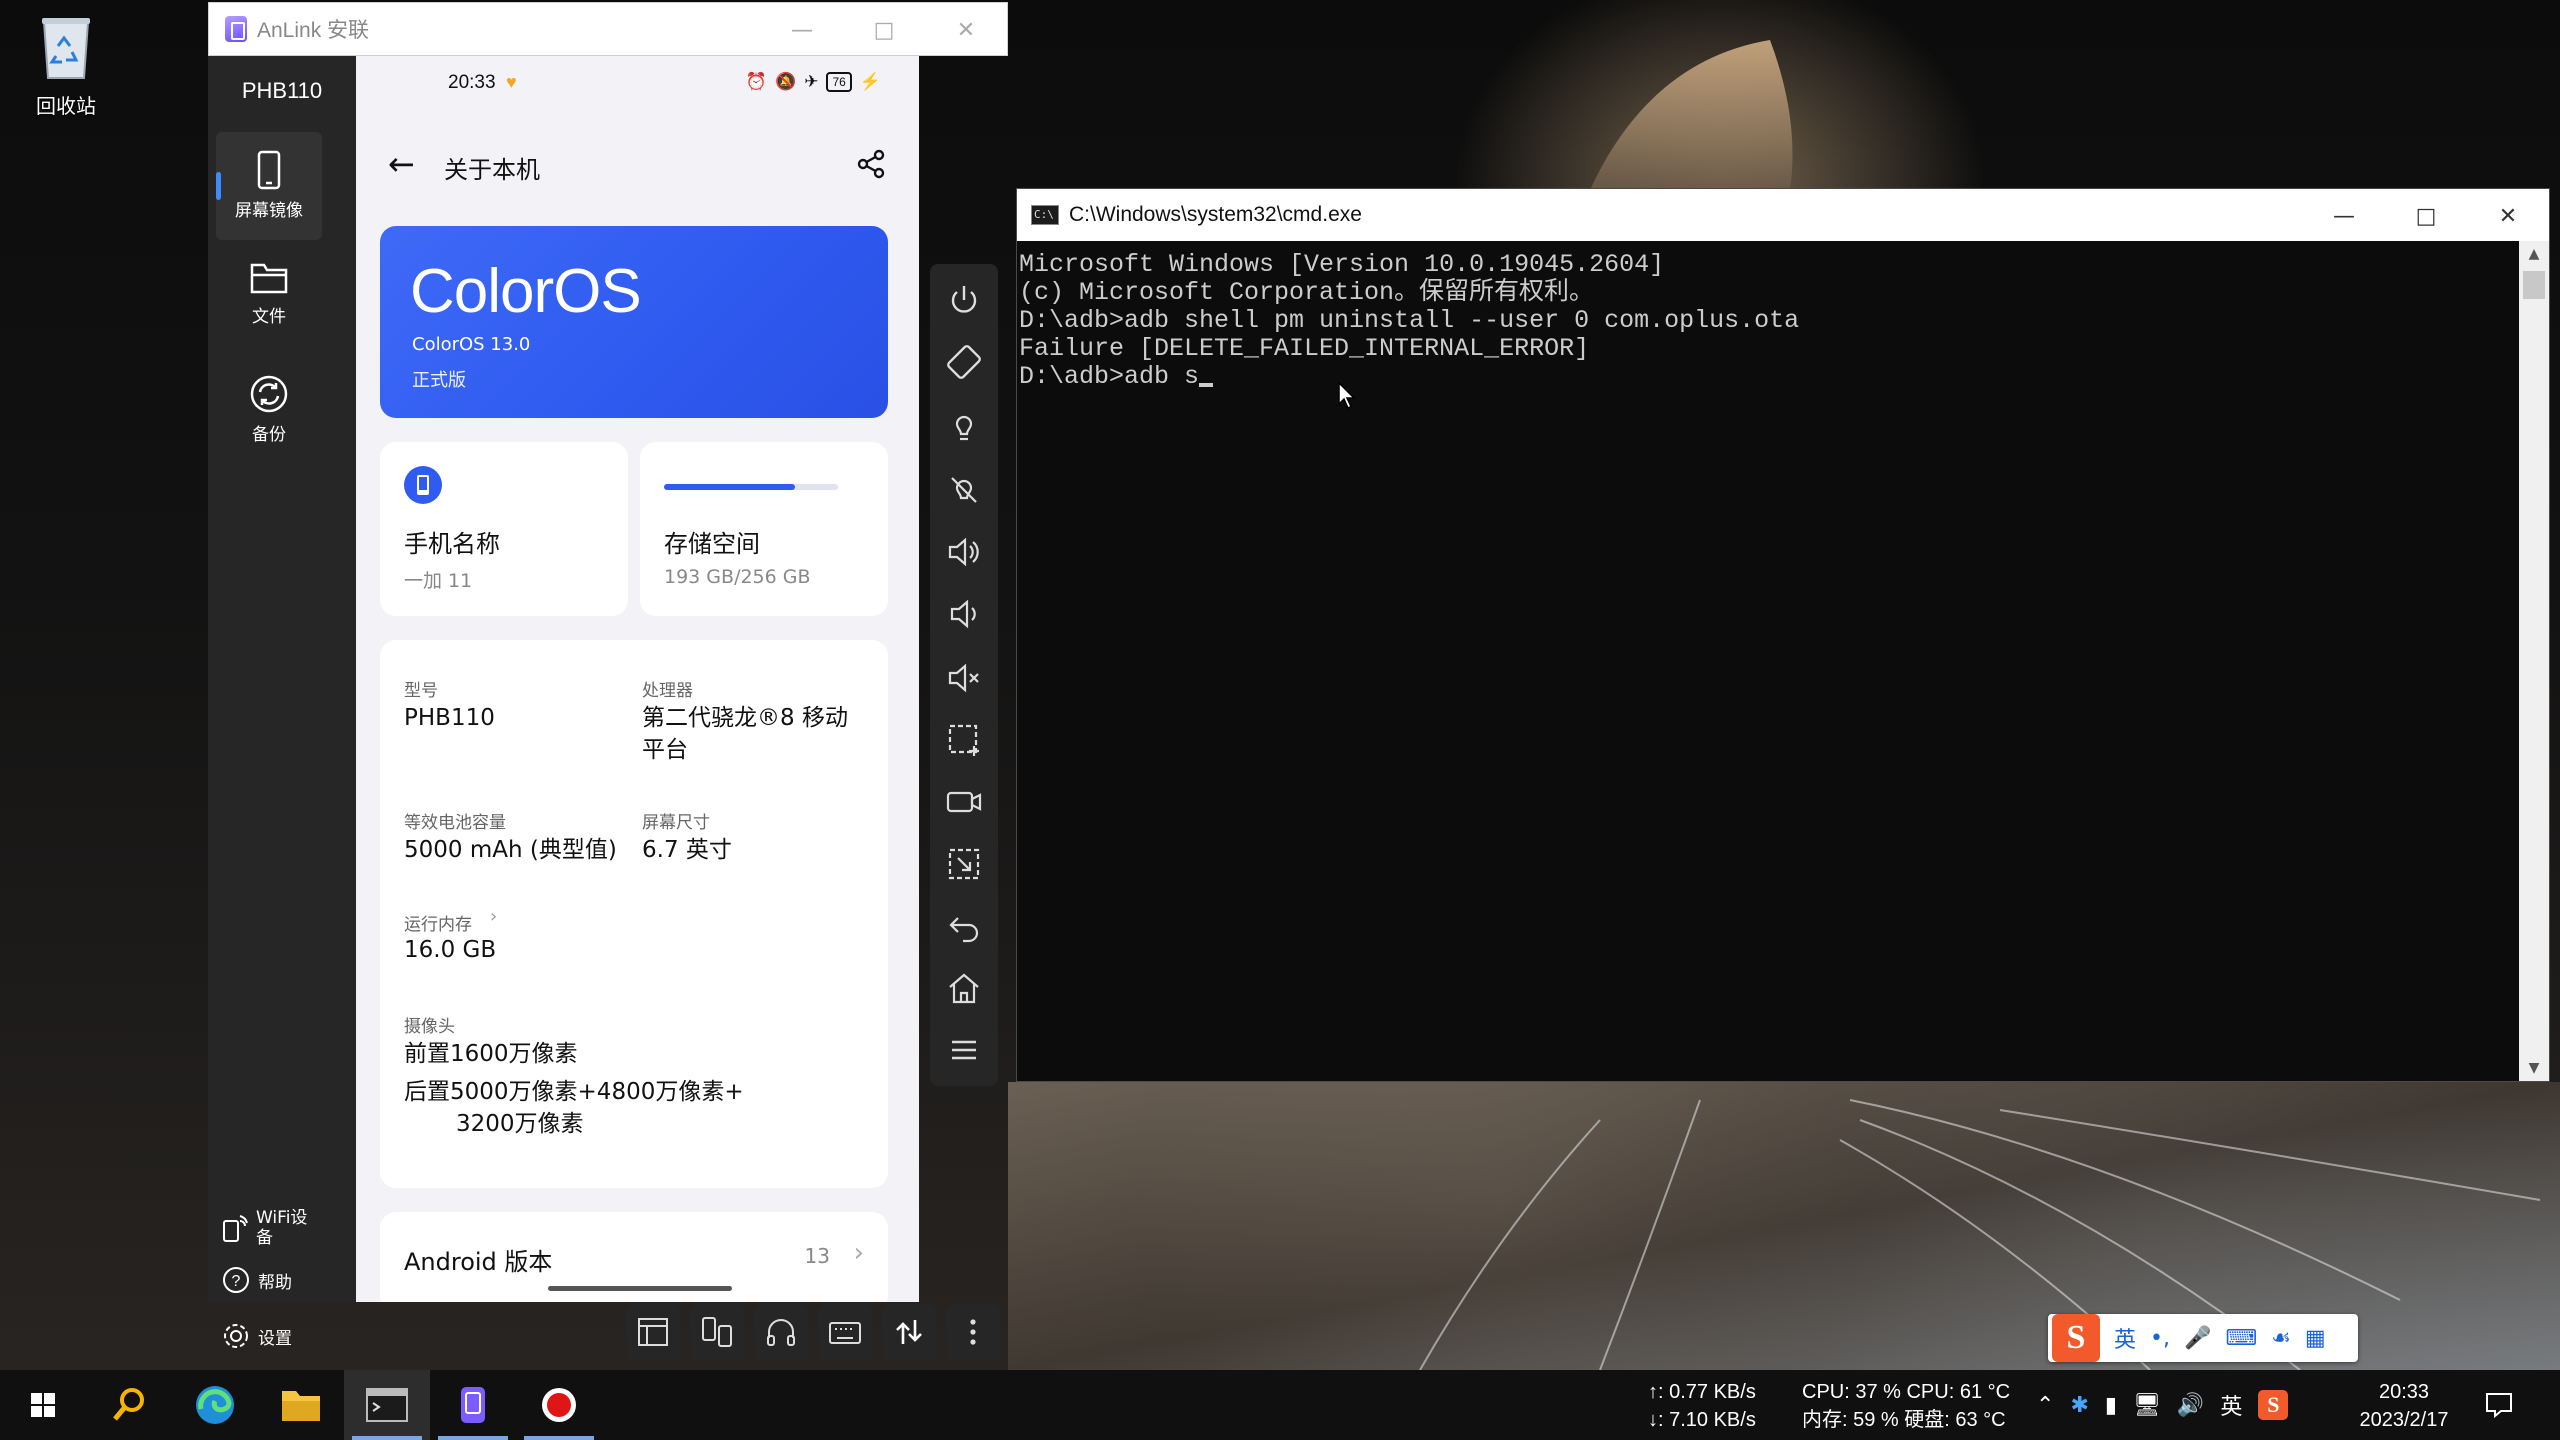 The image size is (2560, 1440). Describe the element at coordinates (964, 864) in the screenshot. I see `region-capture-icon` at that location.